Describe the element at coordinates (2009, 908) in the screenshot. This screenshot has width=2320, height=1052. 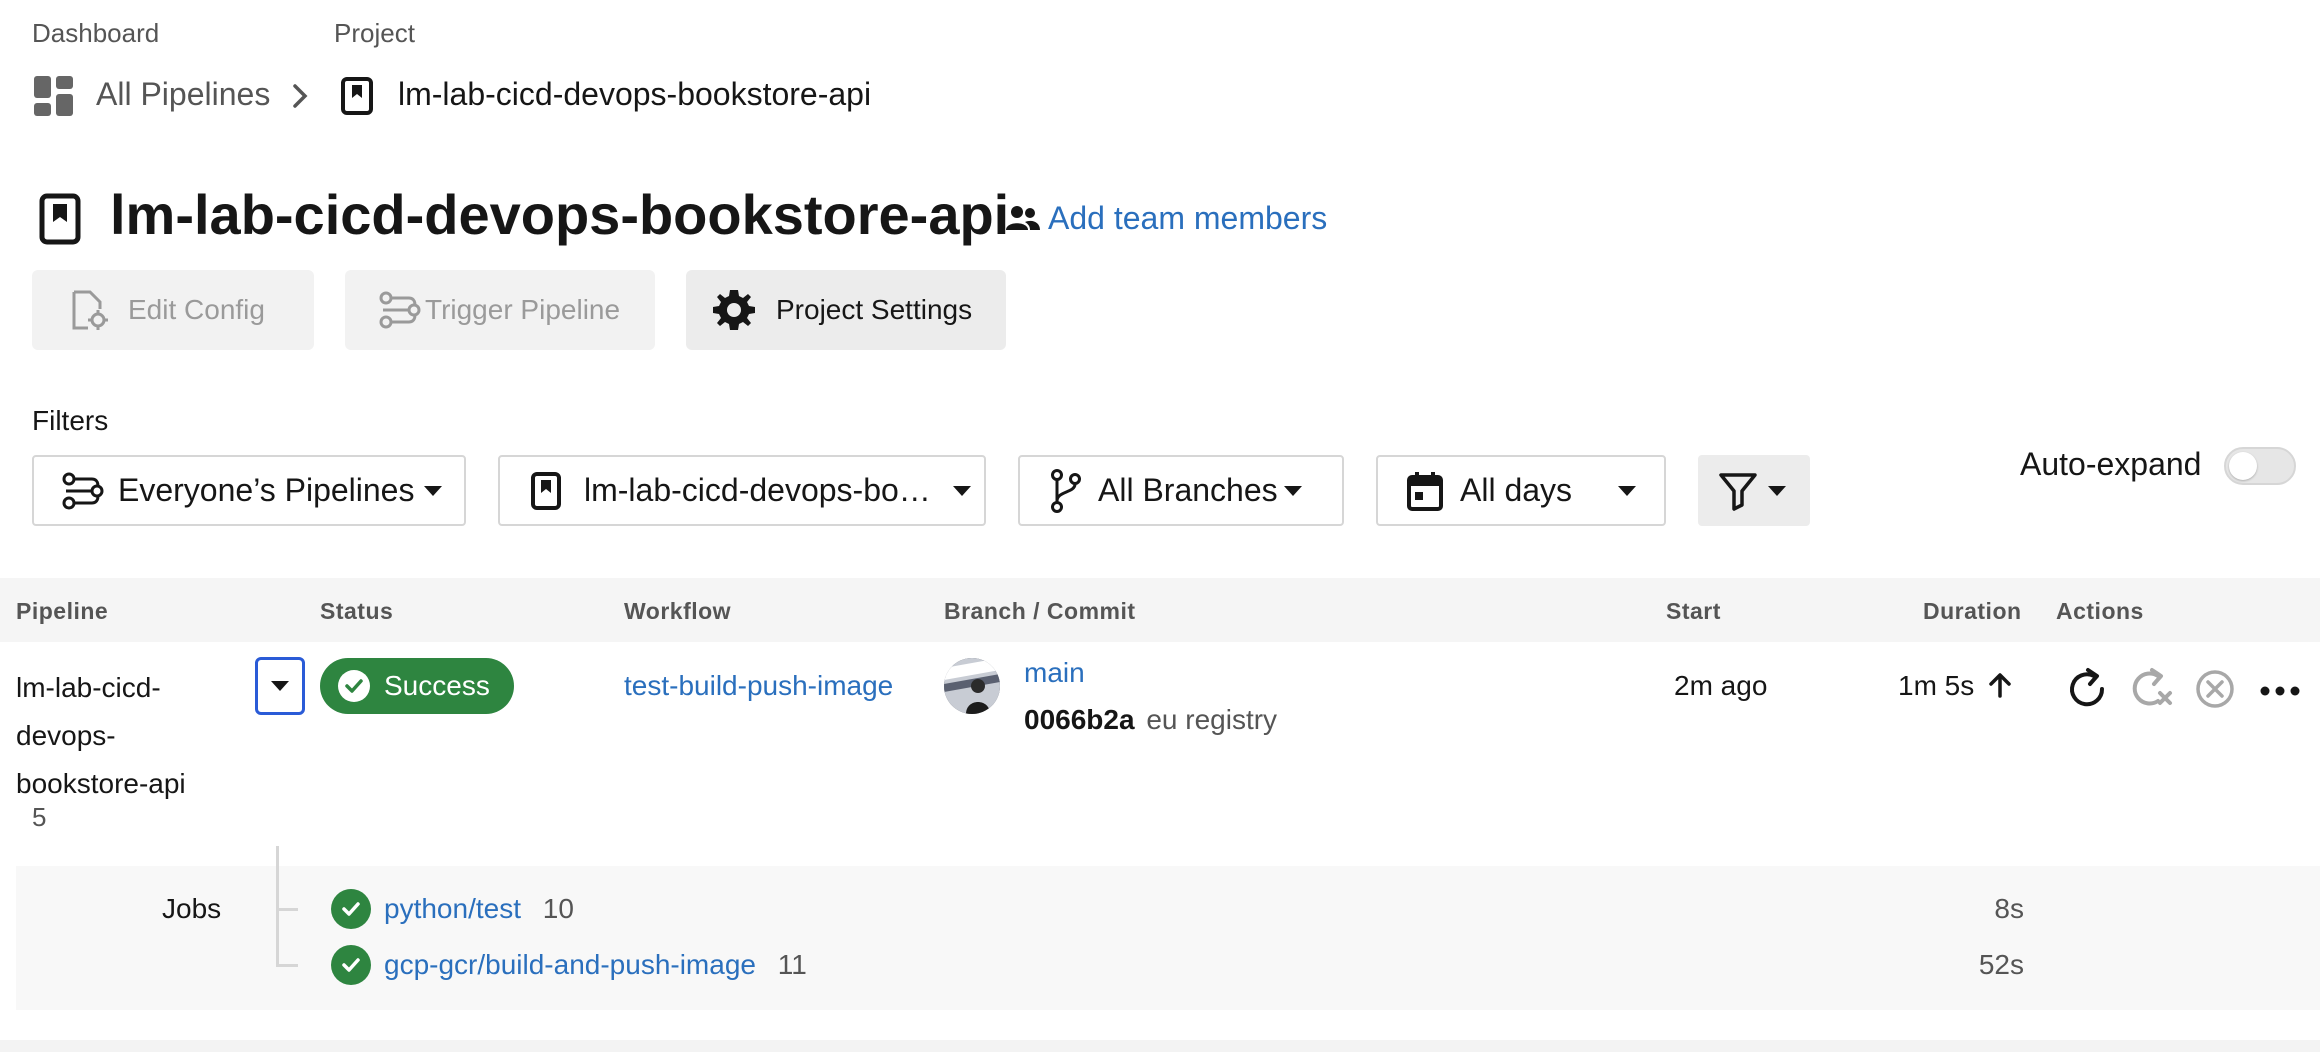
I see `job-duration: 8s` at that location.